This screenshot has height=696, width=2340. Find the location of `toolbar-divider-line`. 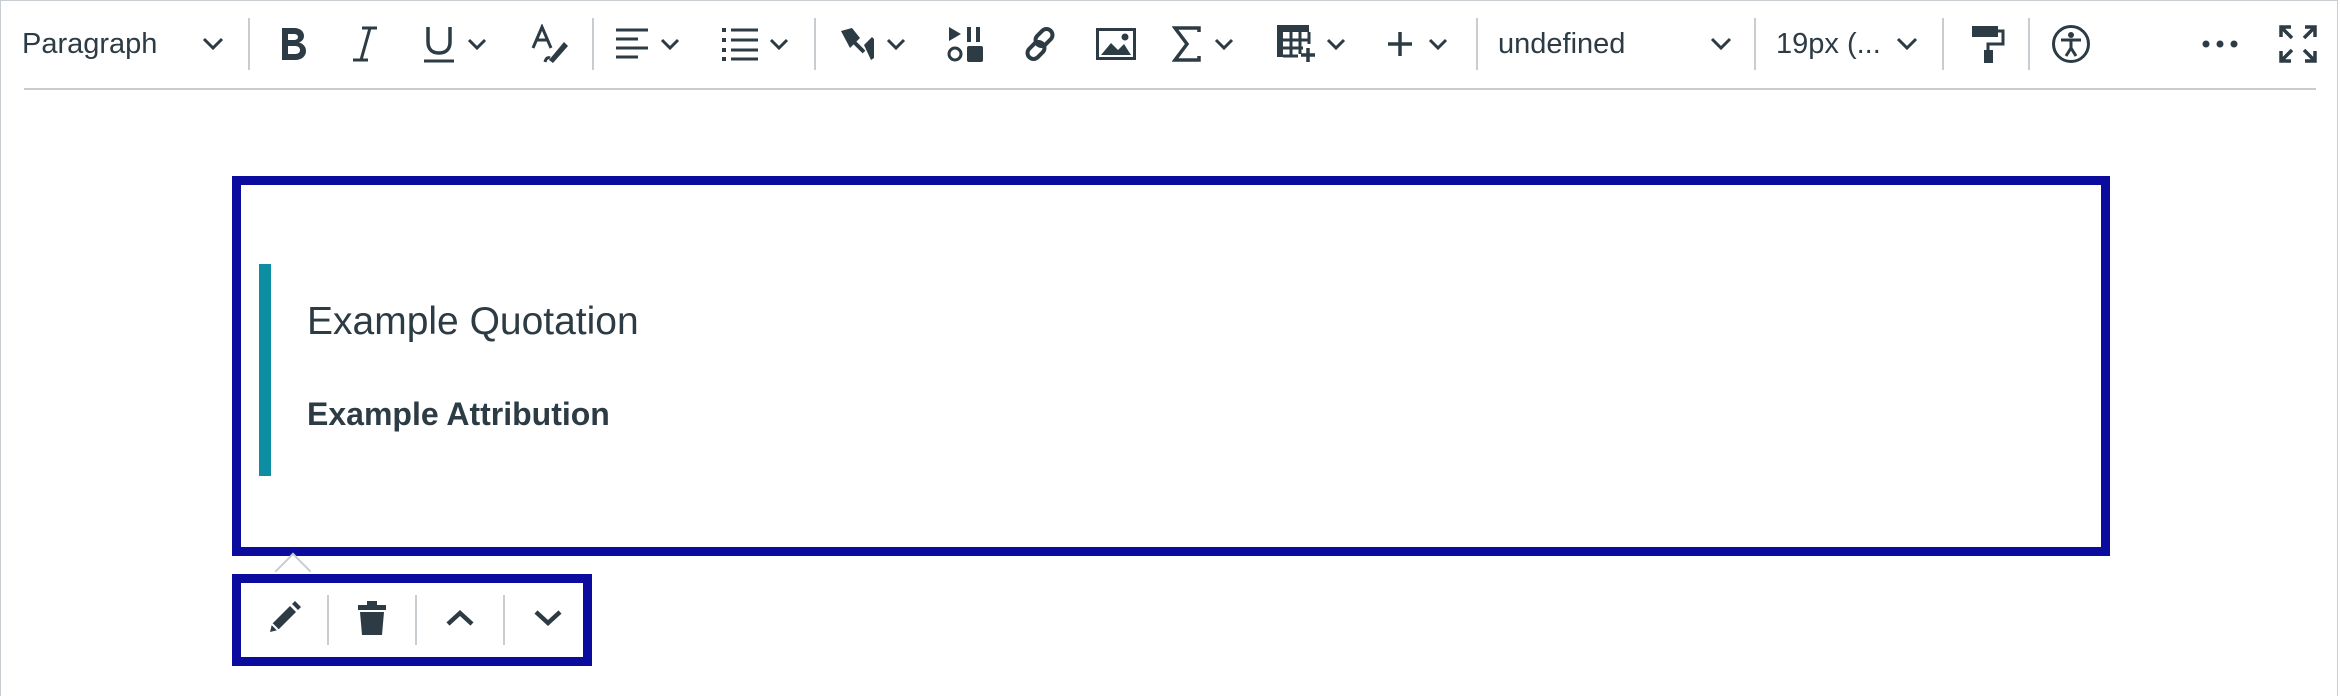

toolbar-divider-line is located at coordinates (1170, 89).